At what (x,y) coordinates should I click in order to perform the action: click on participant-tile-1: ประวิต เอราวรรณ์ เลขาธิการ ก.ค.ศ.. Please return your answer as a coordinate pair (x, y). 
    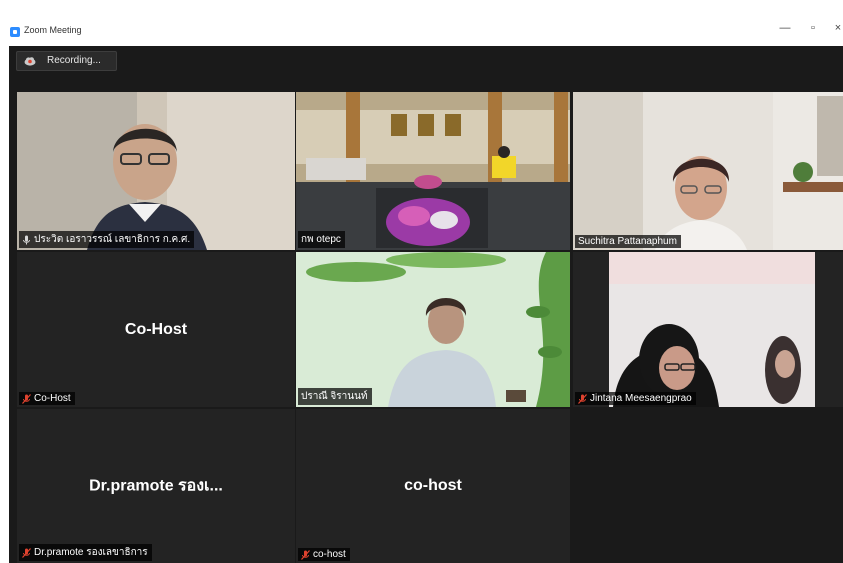
    Looking at the image, I should click on (156, 171).